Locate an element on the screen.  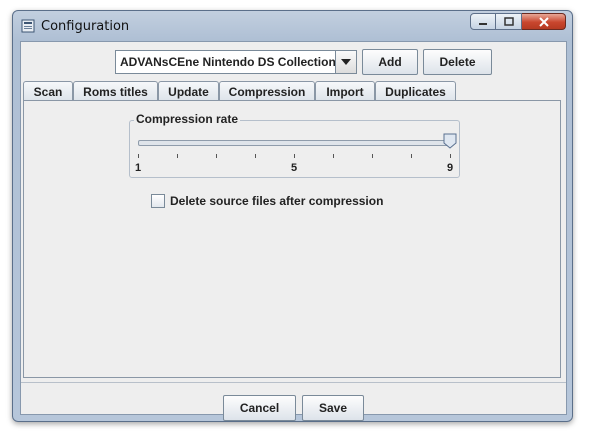
collection-select-value: ADVANsCEne Nintendo DS Collection is located at coordinates (228, 62).